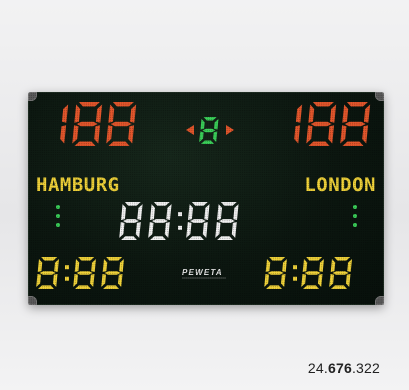 The height and width of the screenshot is (390, 409). What do you see at coordinates (67, 267) in the screenshot?
I see `home-timer-colon` at bounding box center [67, 267].